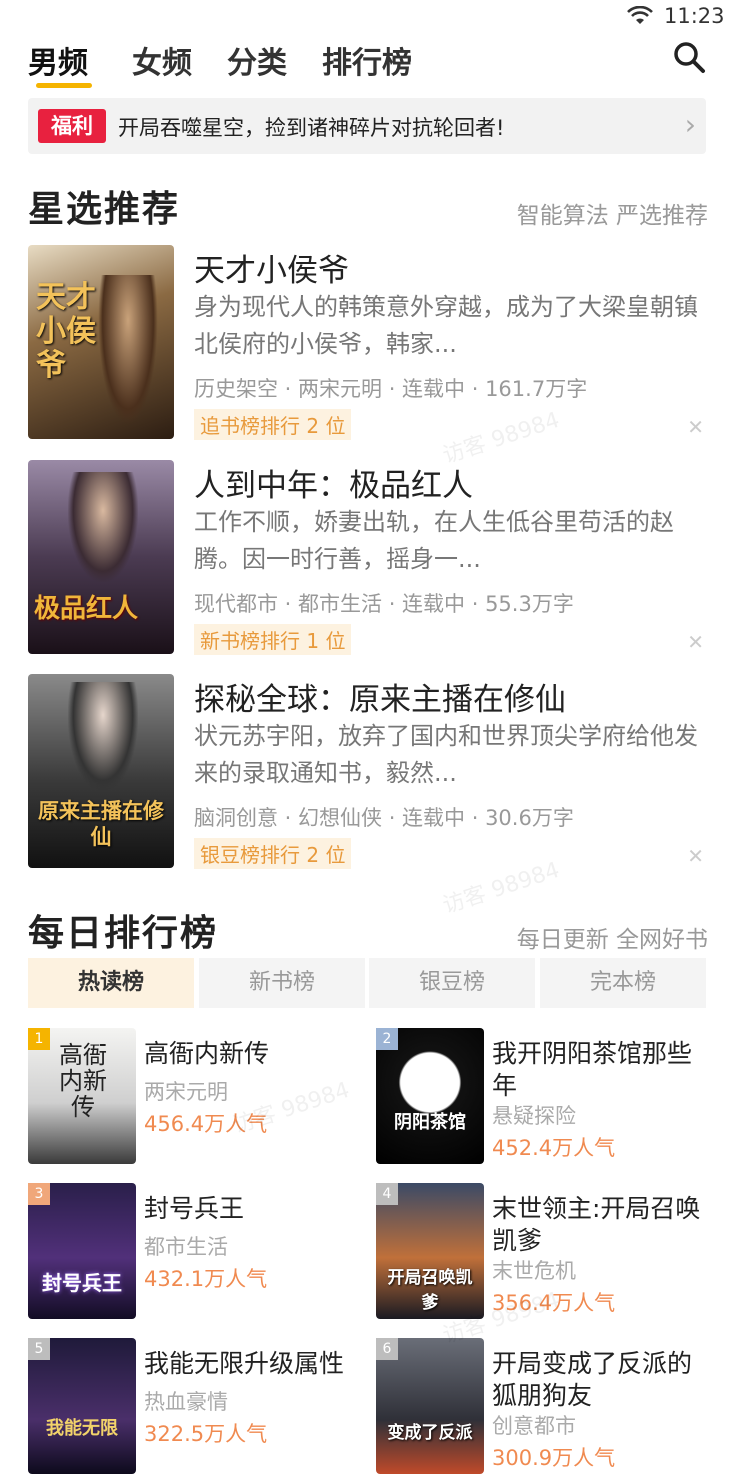 The height and width of the screenshot is (1474, 738). I want to click on featured-section-title: 星选推荐, so click(104, 209).